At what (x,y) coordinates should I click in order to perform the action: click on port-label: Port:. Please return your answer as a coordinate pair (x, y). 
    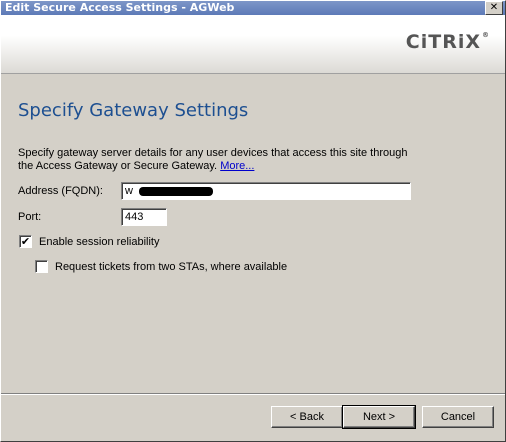
    Looking at the image, I should click on (30, 217).